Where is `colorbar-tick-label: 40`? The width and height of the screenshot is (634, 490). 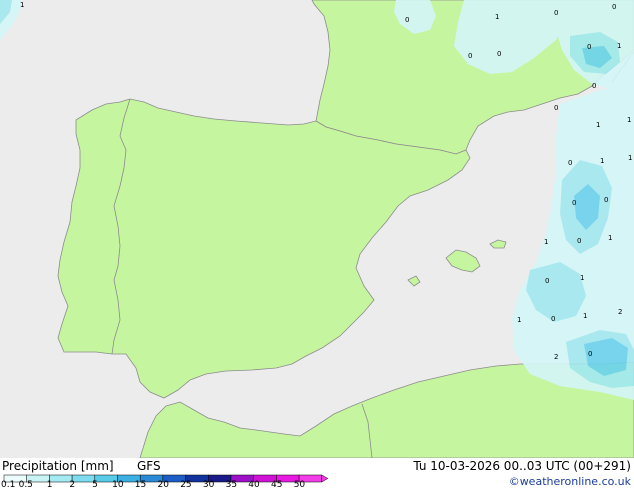
colorbar-tick-label: 40 is located at coordinates (254, 485).